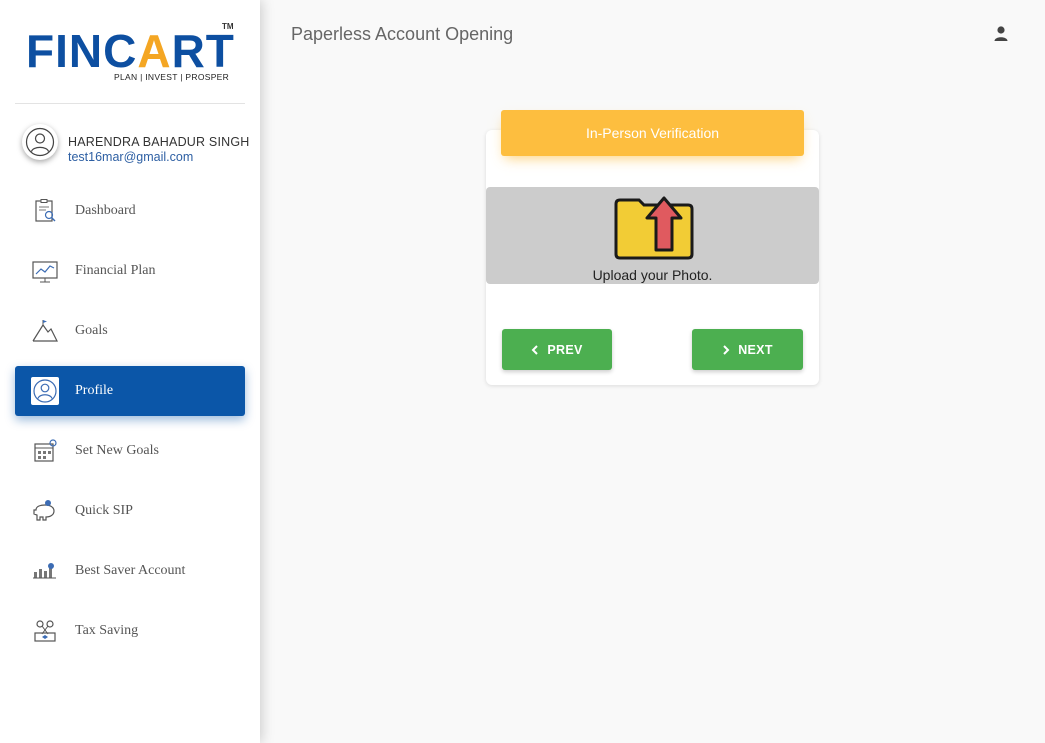 This screenshot has height=743, width=1045. What do you see at coordinates (117, 450) in the screenshot?
I see `sidebar-item-label: Set New Goals` at bounding box center [117, 450].